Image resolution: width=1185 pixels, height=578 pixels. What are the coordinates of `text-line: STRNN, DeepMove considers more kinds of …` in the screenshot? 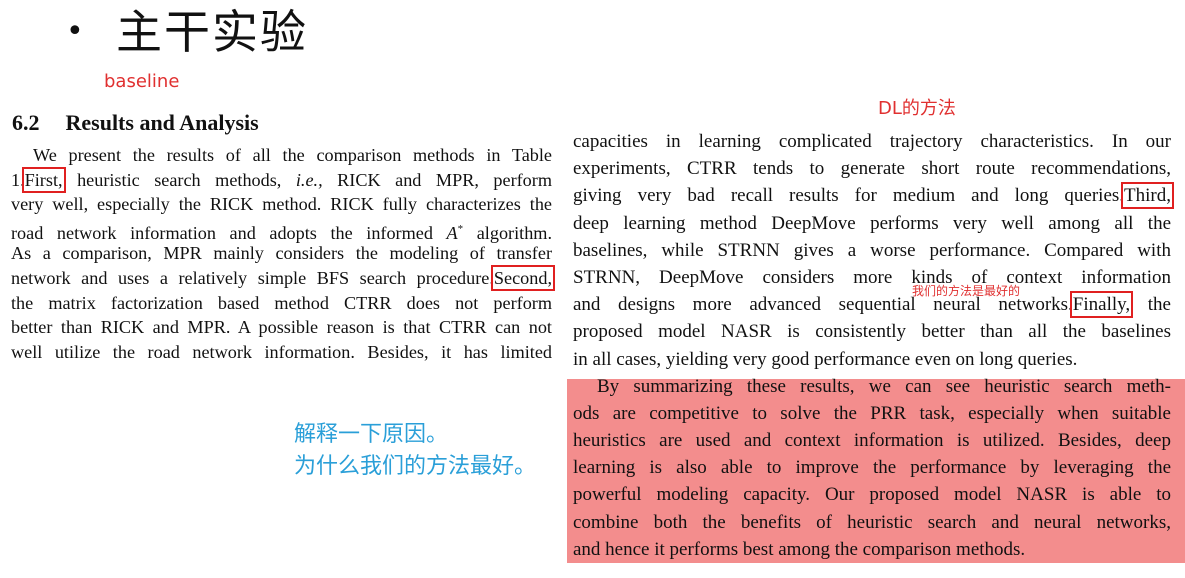 It's located at (872, 277).